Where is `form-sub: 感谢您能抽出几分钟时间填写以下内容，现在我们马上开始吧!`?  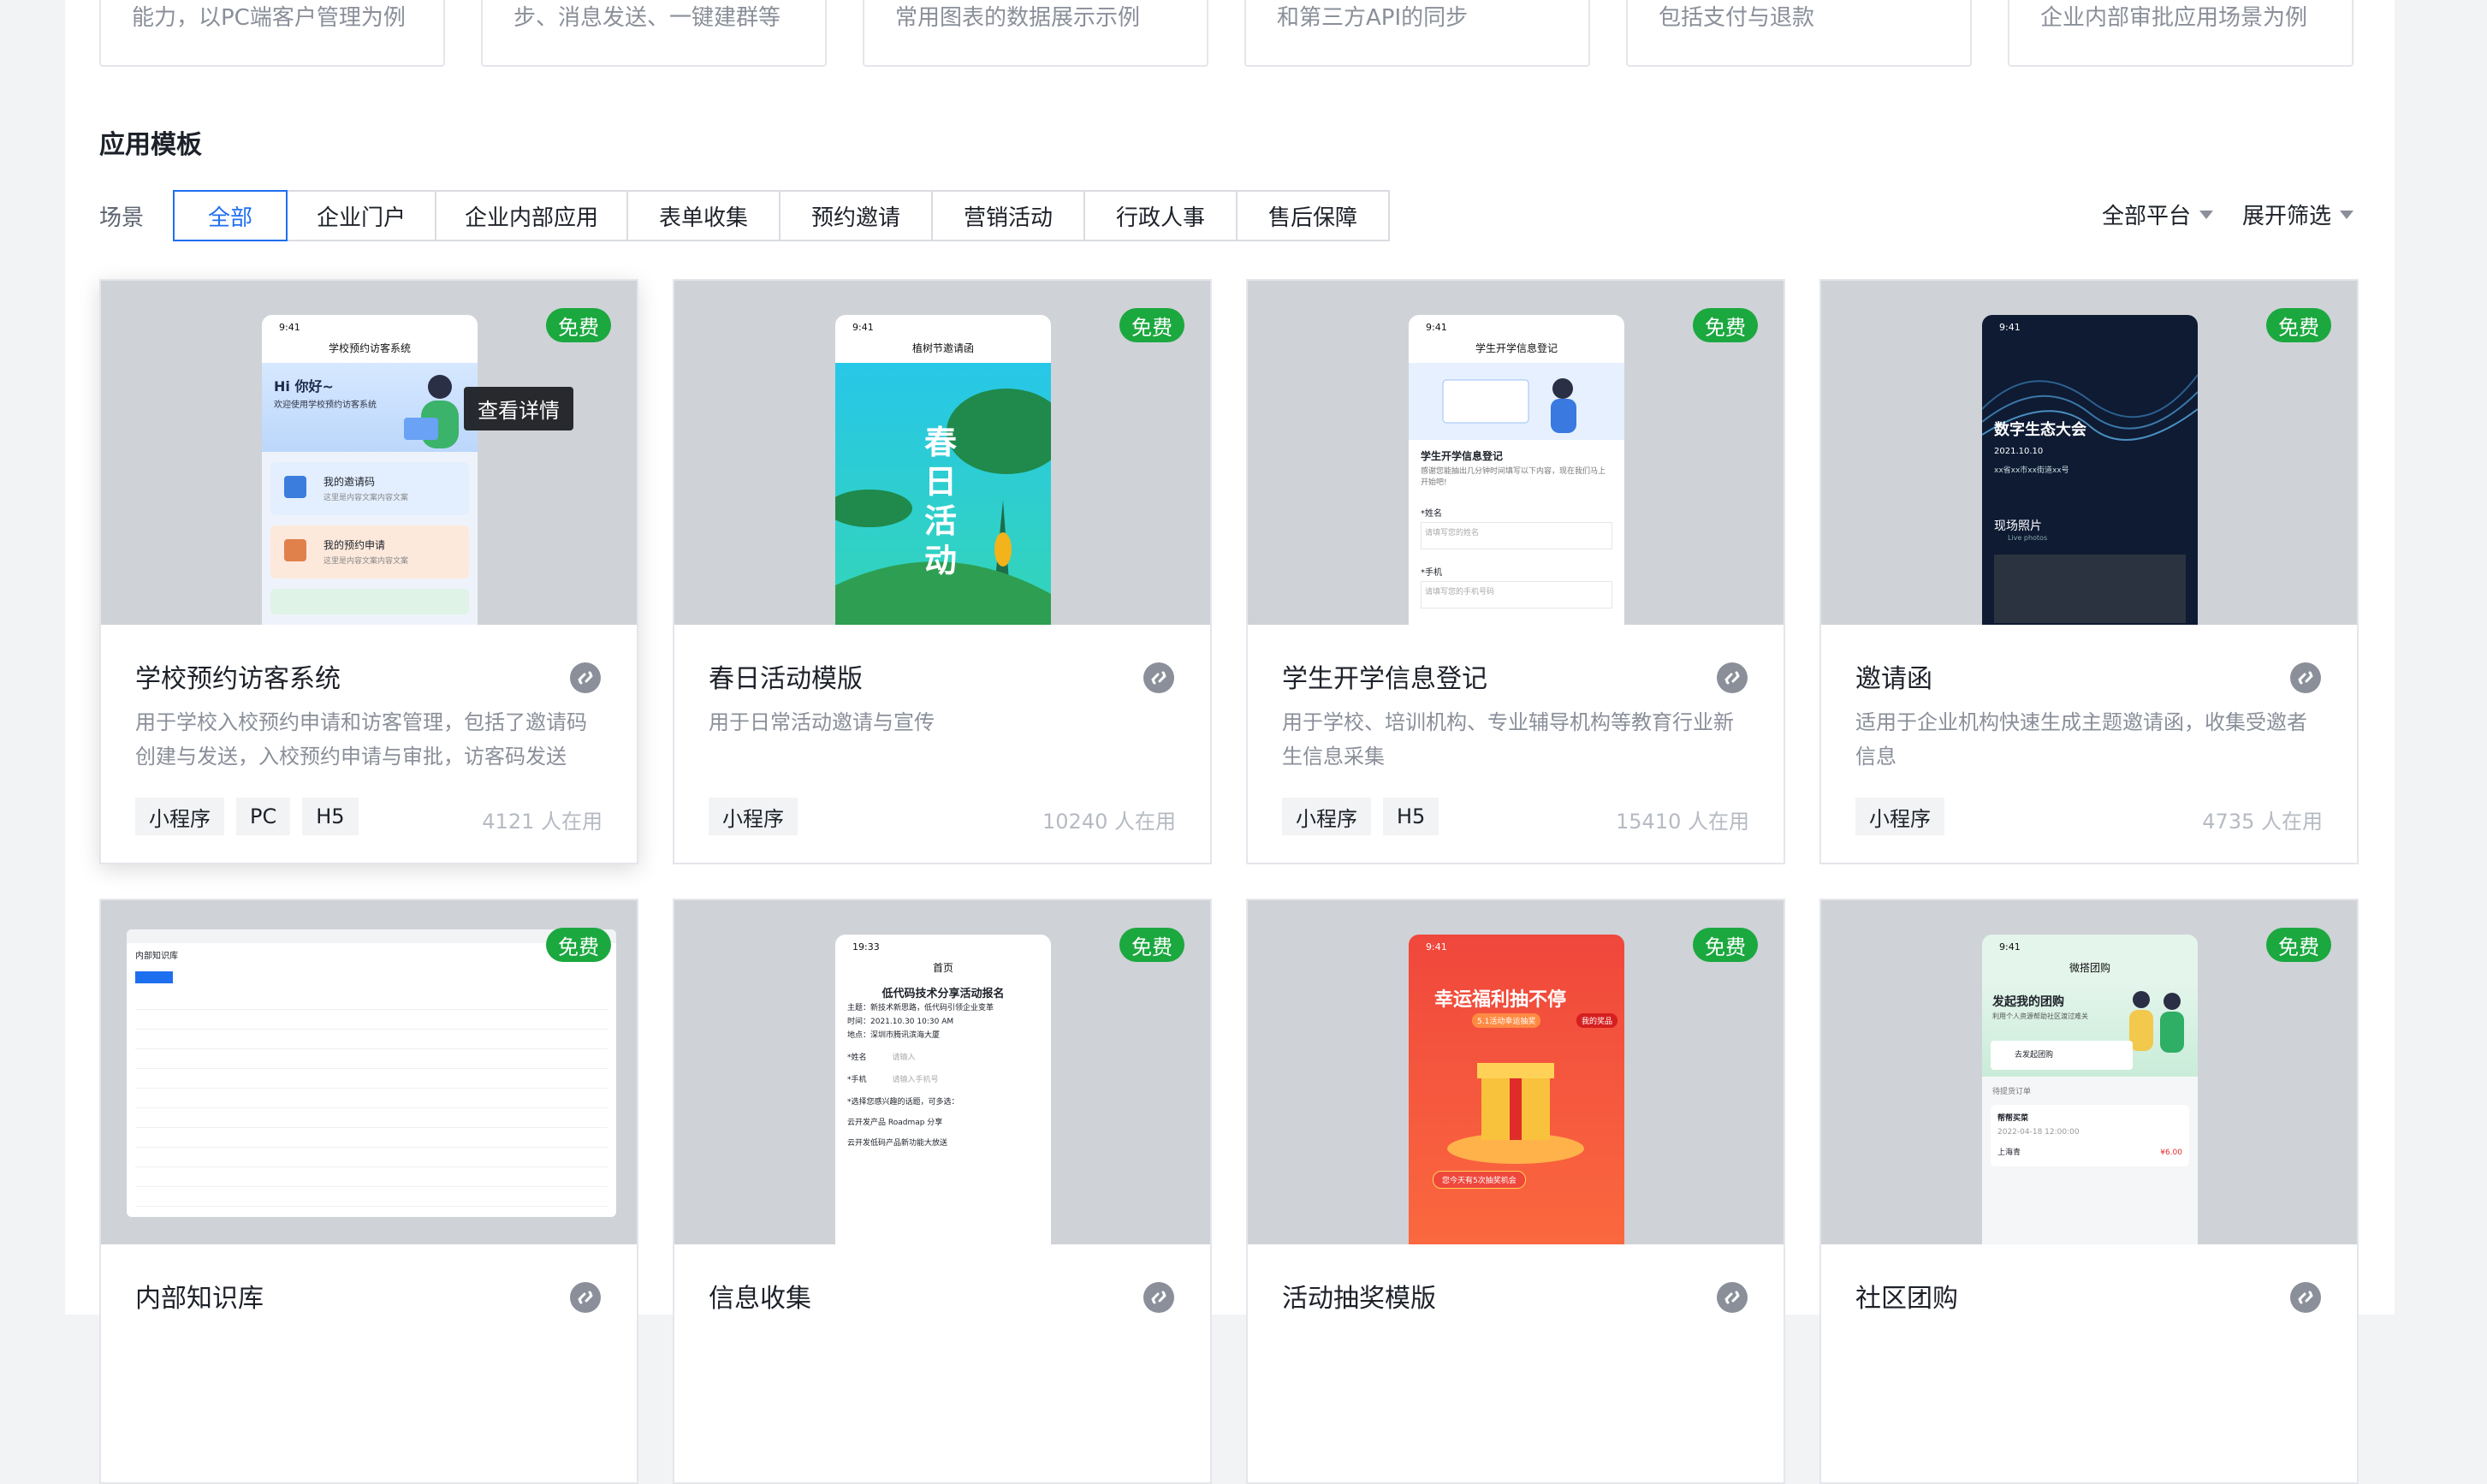
form-sub: 感谢您能抽出几分钟时间填写以下内容，现在我们马上开始吧! is located at coordinates (1514, 477).